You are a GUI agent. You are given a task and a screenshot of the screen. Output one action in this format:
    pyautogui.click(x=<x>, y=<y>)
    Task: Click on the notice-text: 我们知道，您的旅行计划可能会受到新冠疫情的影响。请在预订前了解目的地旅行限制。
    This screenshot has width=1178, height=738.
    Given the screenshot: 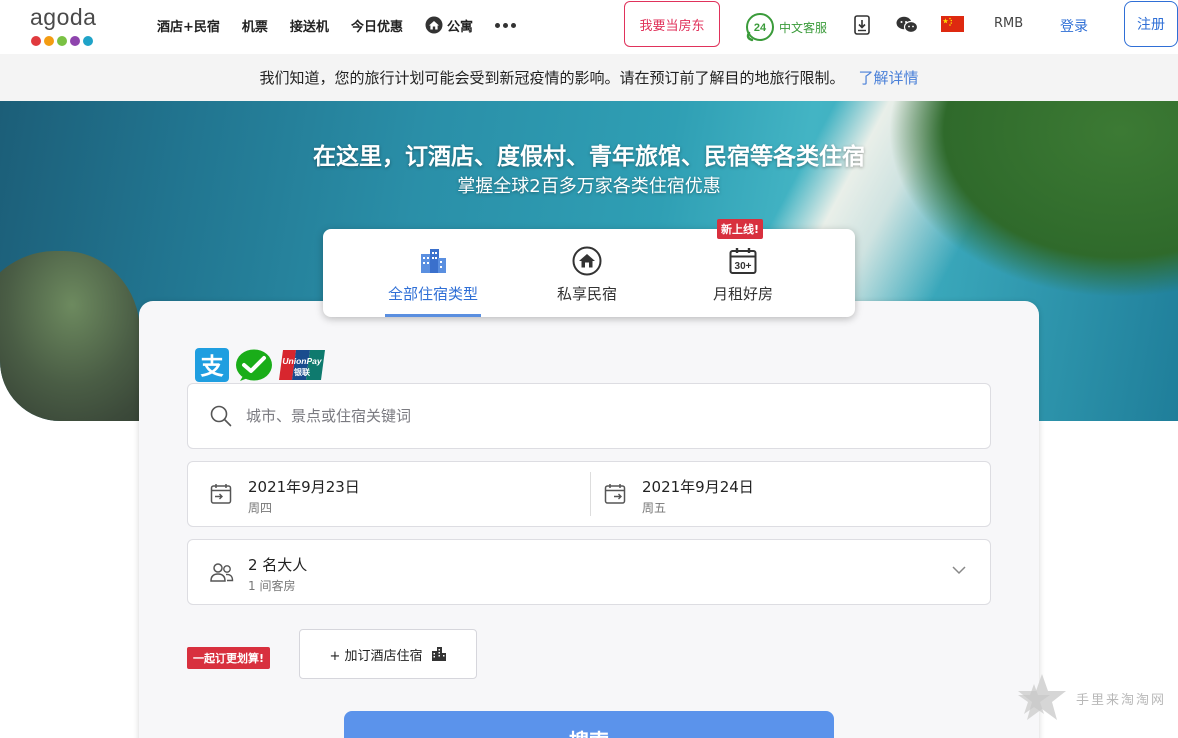 What is the action you would take?
    pyautogui.click(x=552, y=78)
    